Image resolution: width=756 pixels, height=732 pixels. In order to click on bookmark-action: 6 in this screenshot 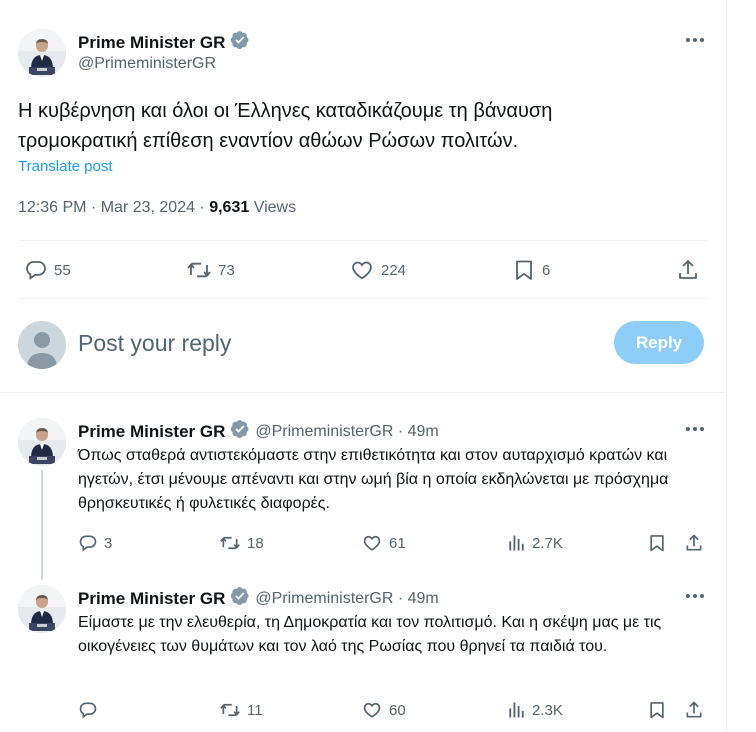, I will do `click(531, 270)`.